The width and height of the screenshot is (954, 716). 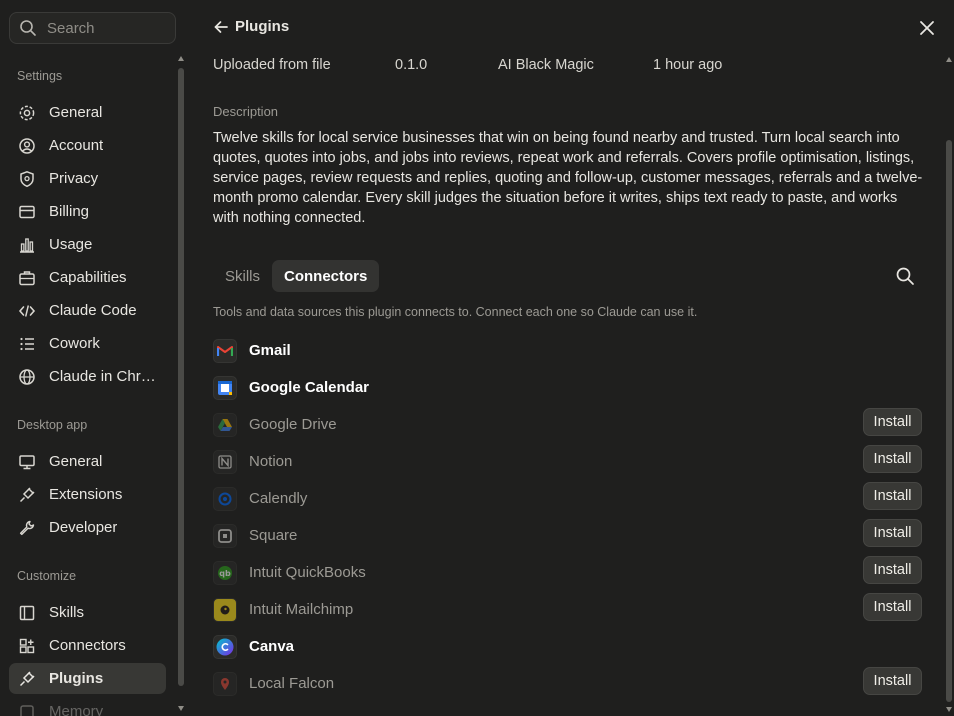 What do you see at coordinates (567, 683) in the screenshot?
I see `connector-row-local-falcon: Local Falcon Install` at bounding box center [567, 683].